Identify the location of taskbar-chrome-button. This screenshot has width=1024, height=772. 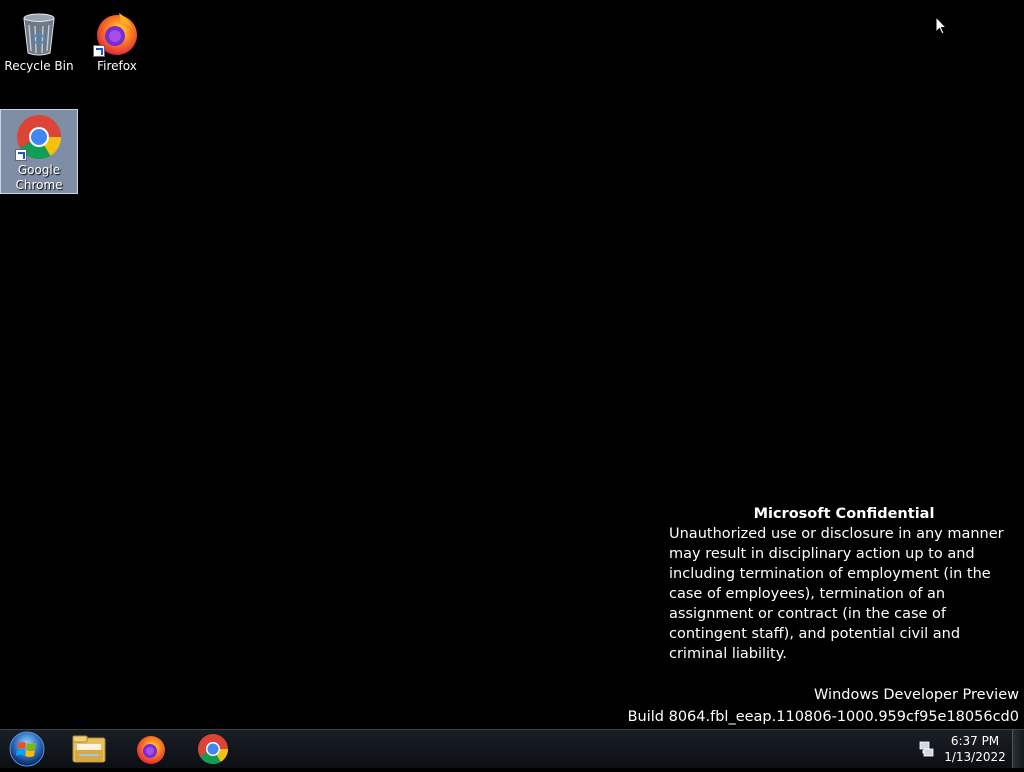
(213, 749).